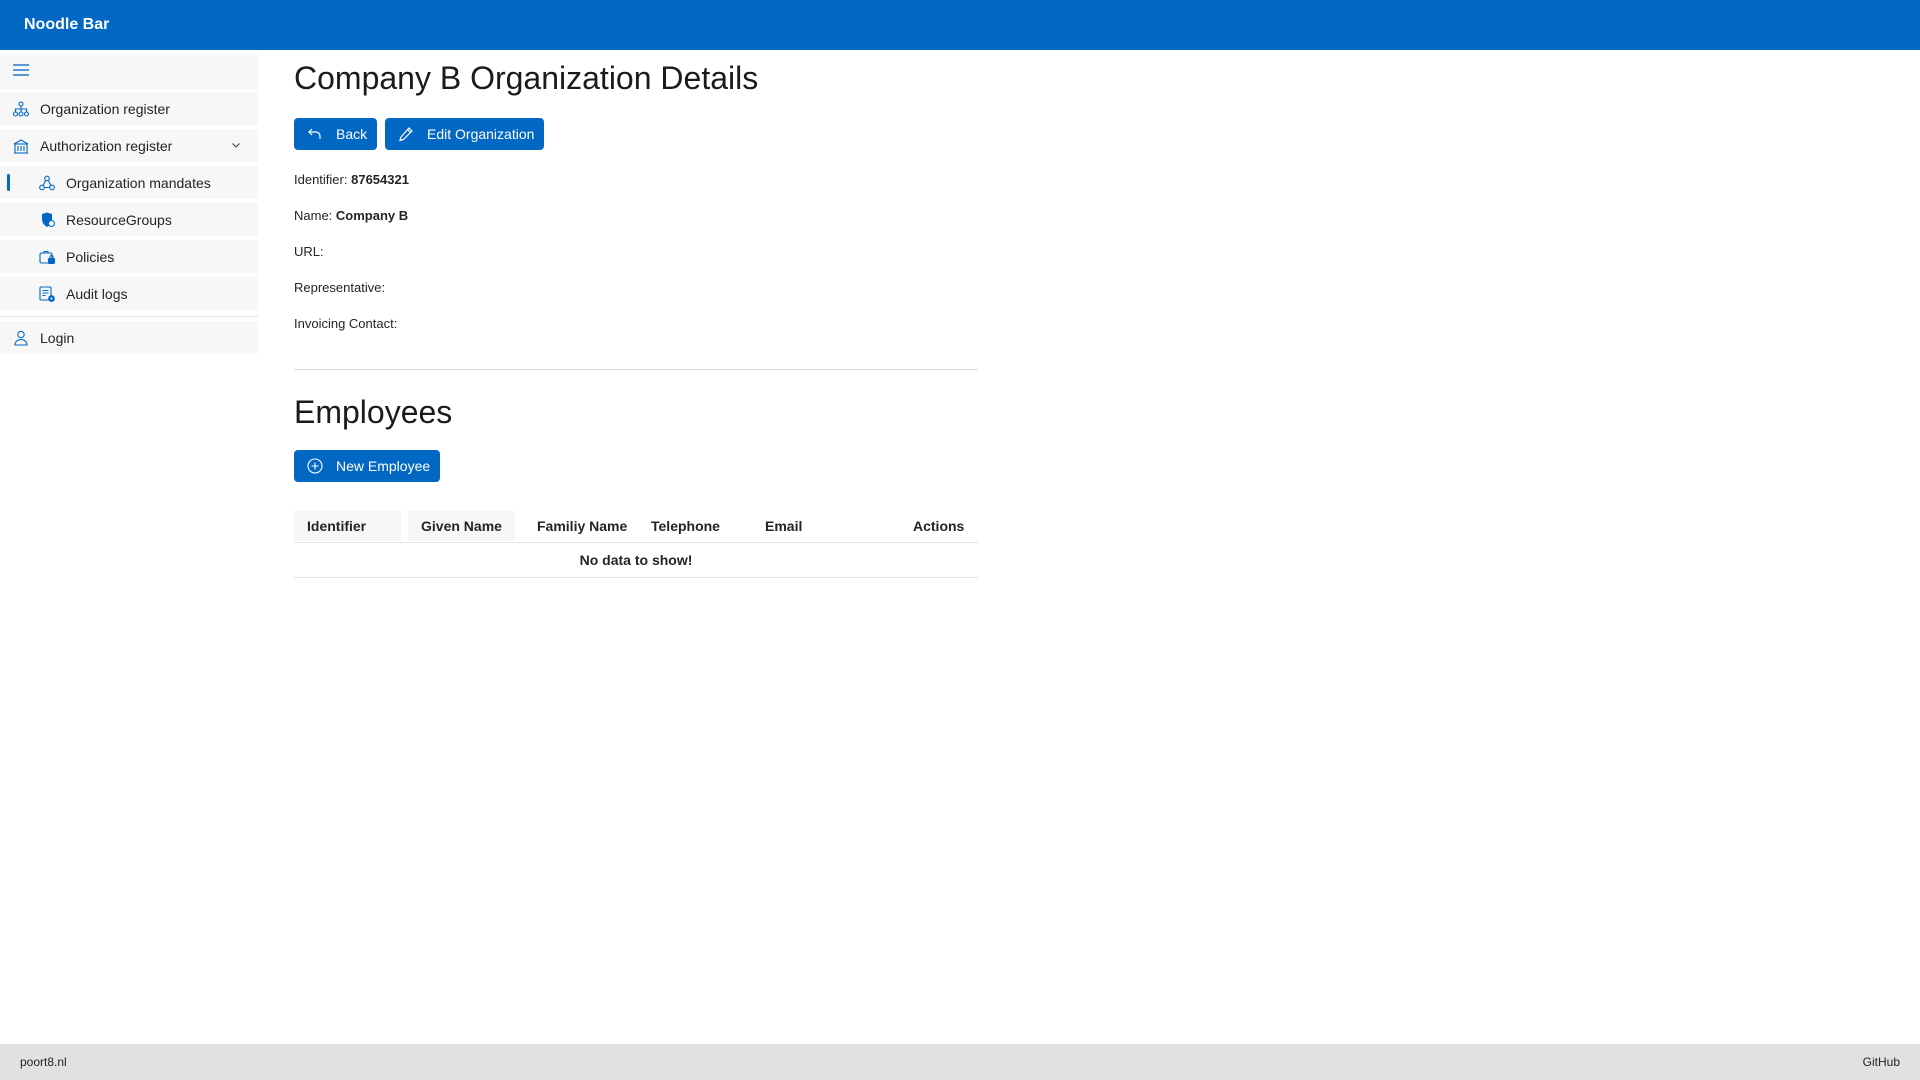 Image resolution: width=1920 pixels, height=1080 pixels. I want to click on chevron-down-icon, so click(236, 146).